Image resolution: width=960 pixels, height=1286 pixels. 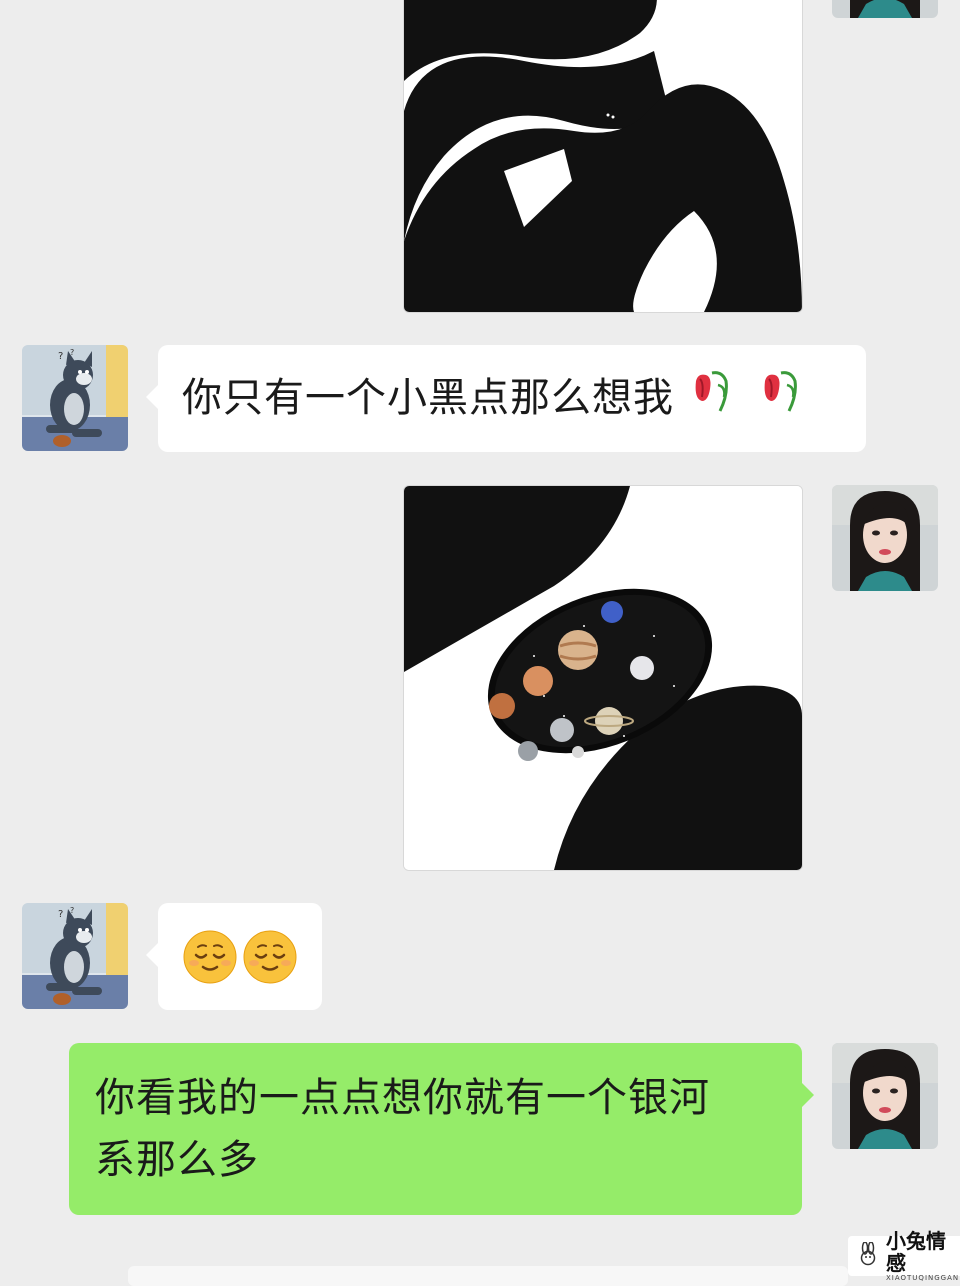 I want to click on message-bubble-outgoing: 你看我的一点点想你就有一个银河 系那么多, so click(x=441, y=1129).